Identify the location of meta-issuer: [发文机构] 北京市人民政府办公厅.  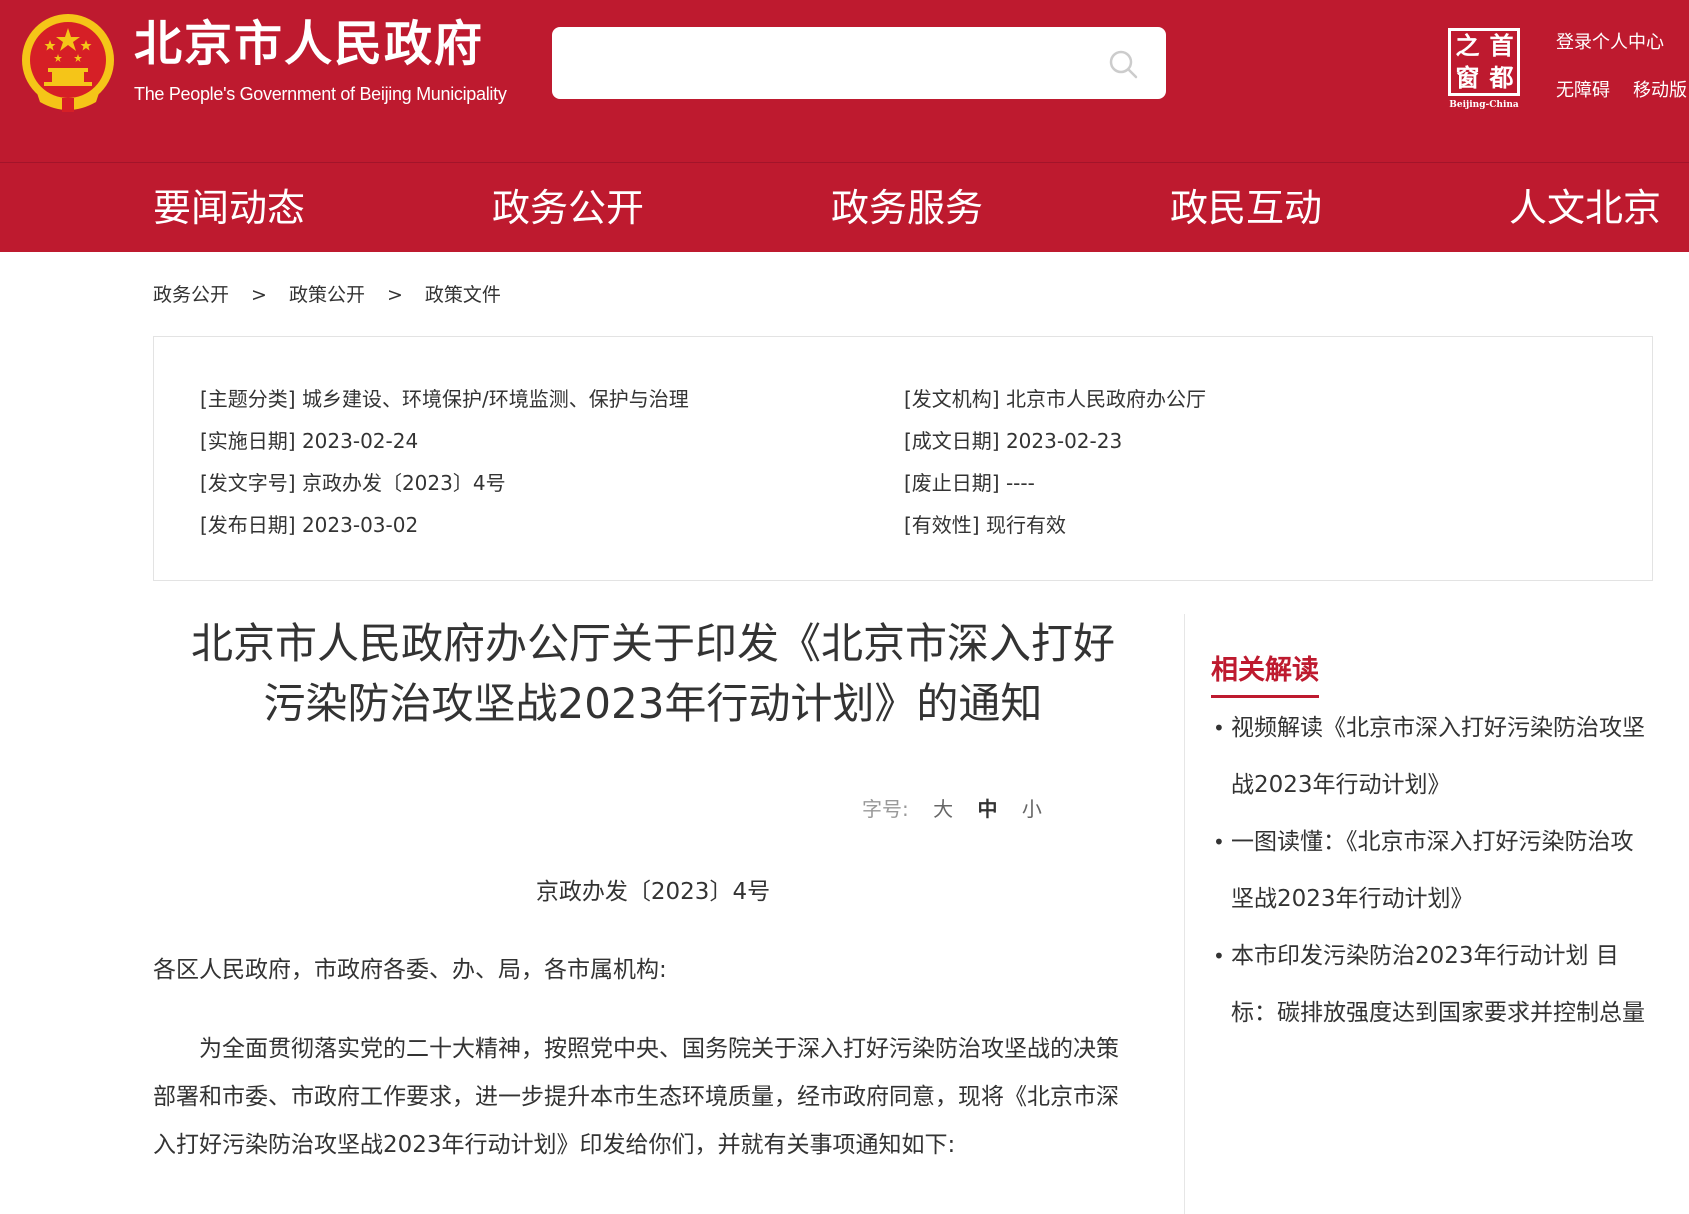
(1055, 399).